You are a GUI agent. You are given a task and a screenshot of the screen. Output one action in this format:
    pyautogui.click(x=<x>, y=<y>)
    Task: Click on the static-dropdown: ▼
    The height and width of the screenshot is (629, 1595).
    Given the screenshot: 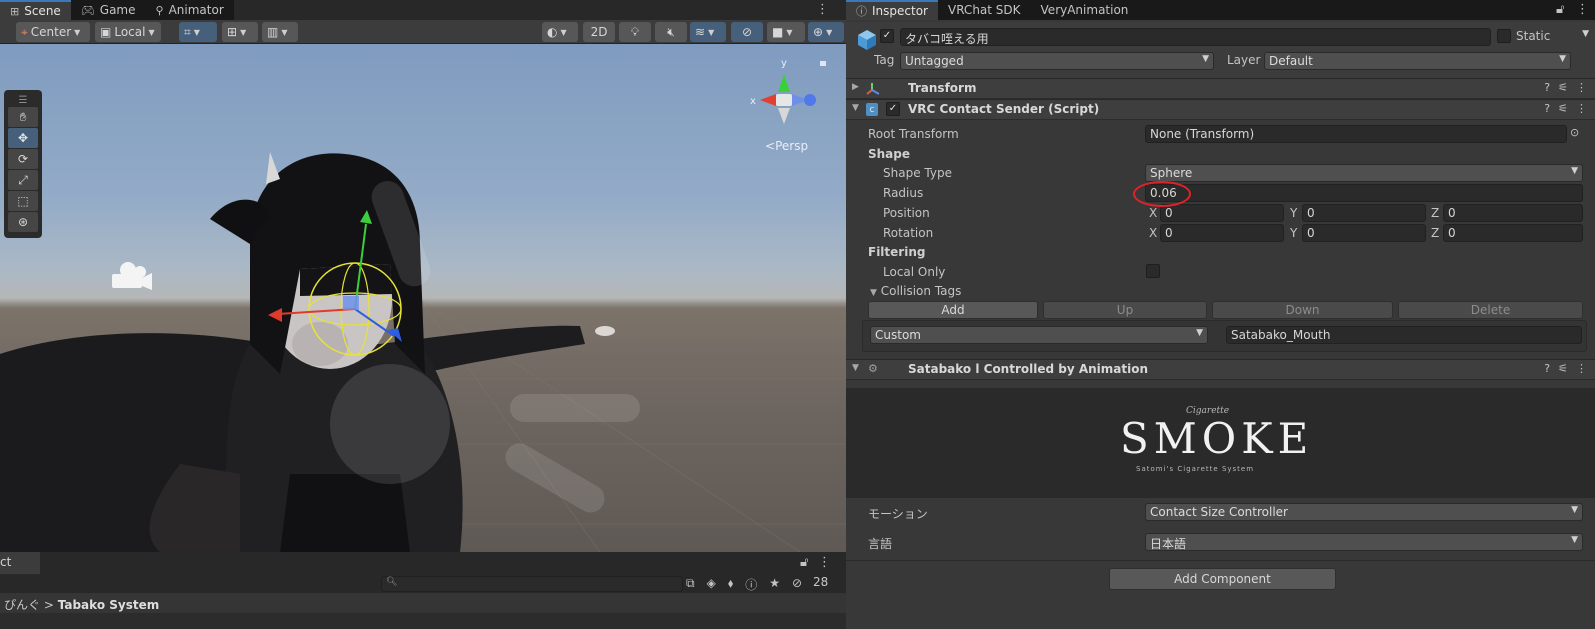 What is the action you would take?
    pyautogui.click(x=1587, y=37)
    